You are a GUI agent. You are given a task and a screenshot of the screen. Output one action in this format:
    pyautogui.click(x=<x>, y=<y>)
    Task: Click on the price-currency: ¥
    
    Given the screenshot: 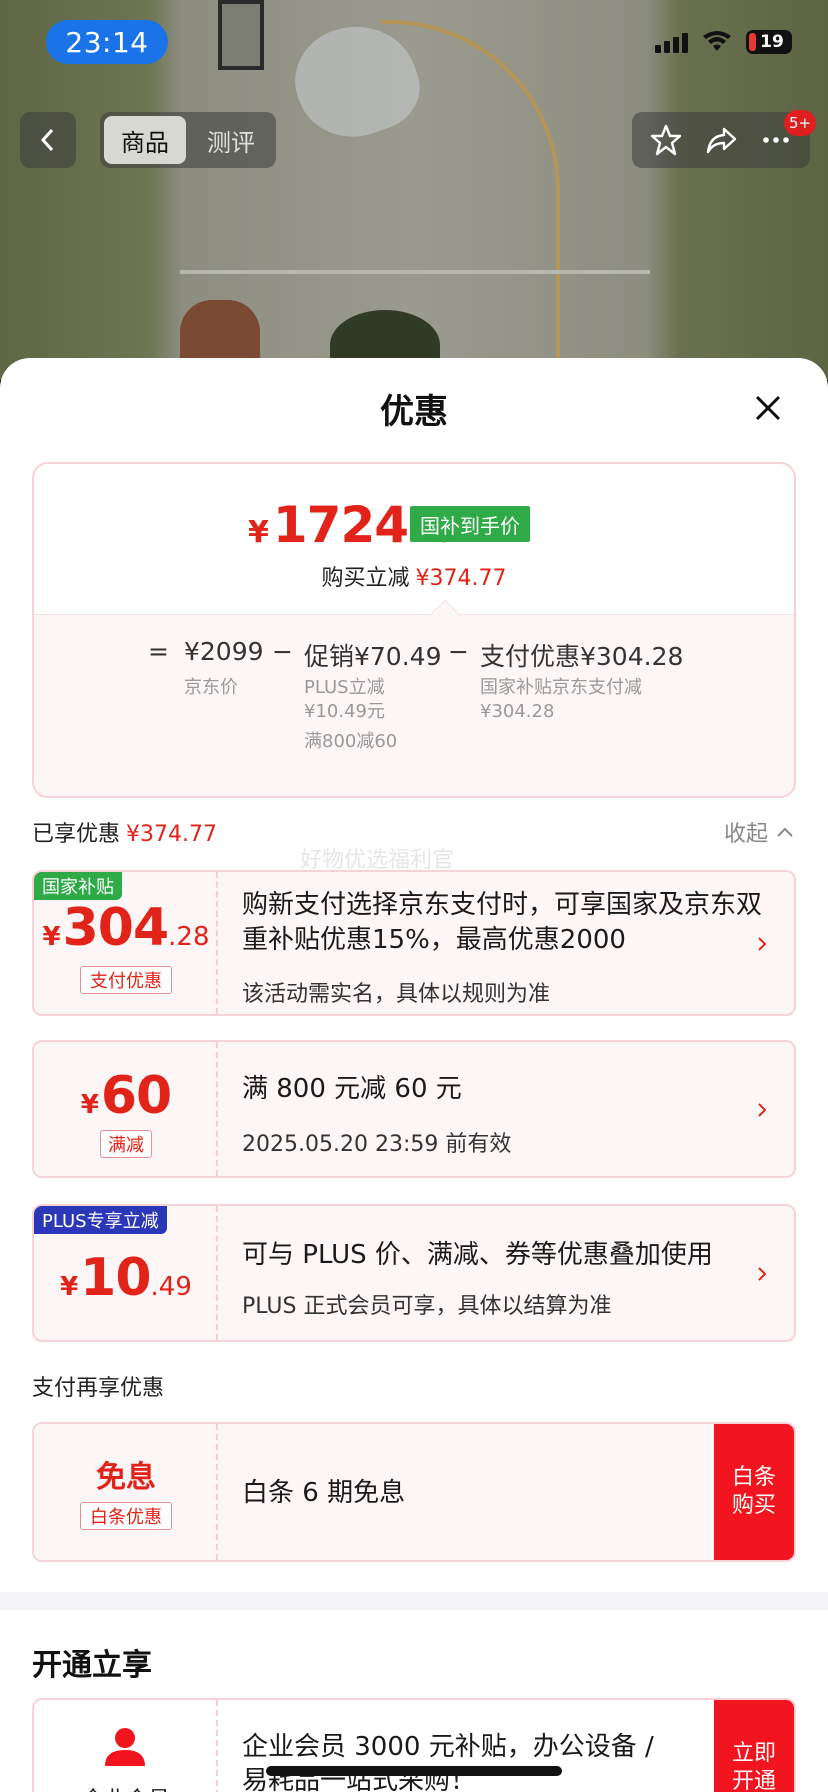 What is the action you would take?
    pyautogui.click(x=258, y=532)
    